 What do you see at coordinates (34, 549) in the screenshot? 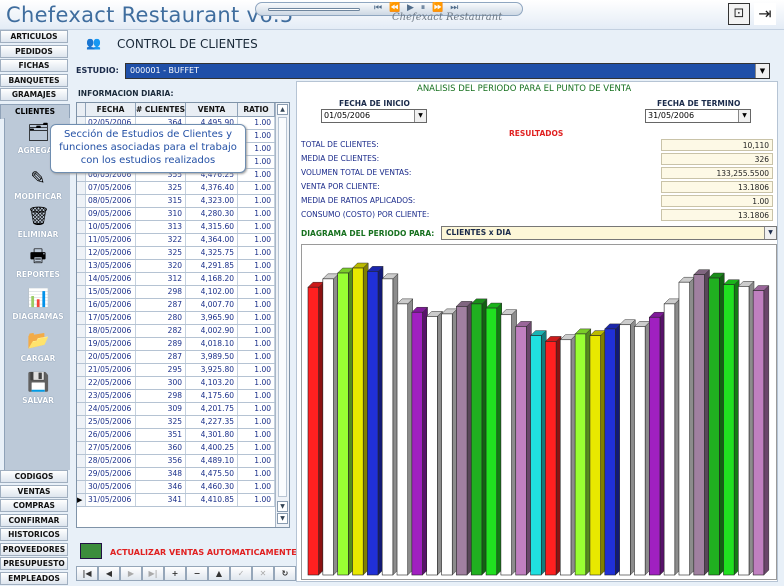
I see `nav-button-proveedores: PROVEEDORES` at bounding box center [34, 549].